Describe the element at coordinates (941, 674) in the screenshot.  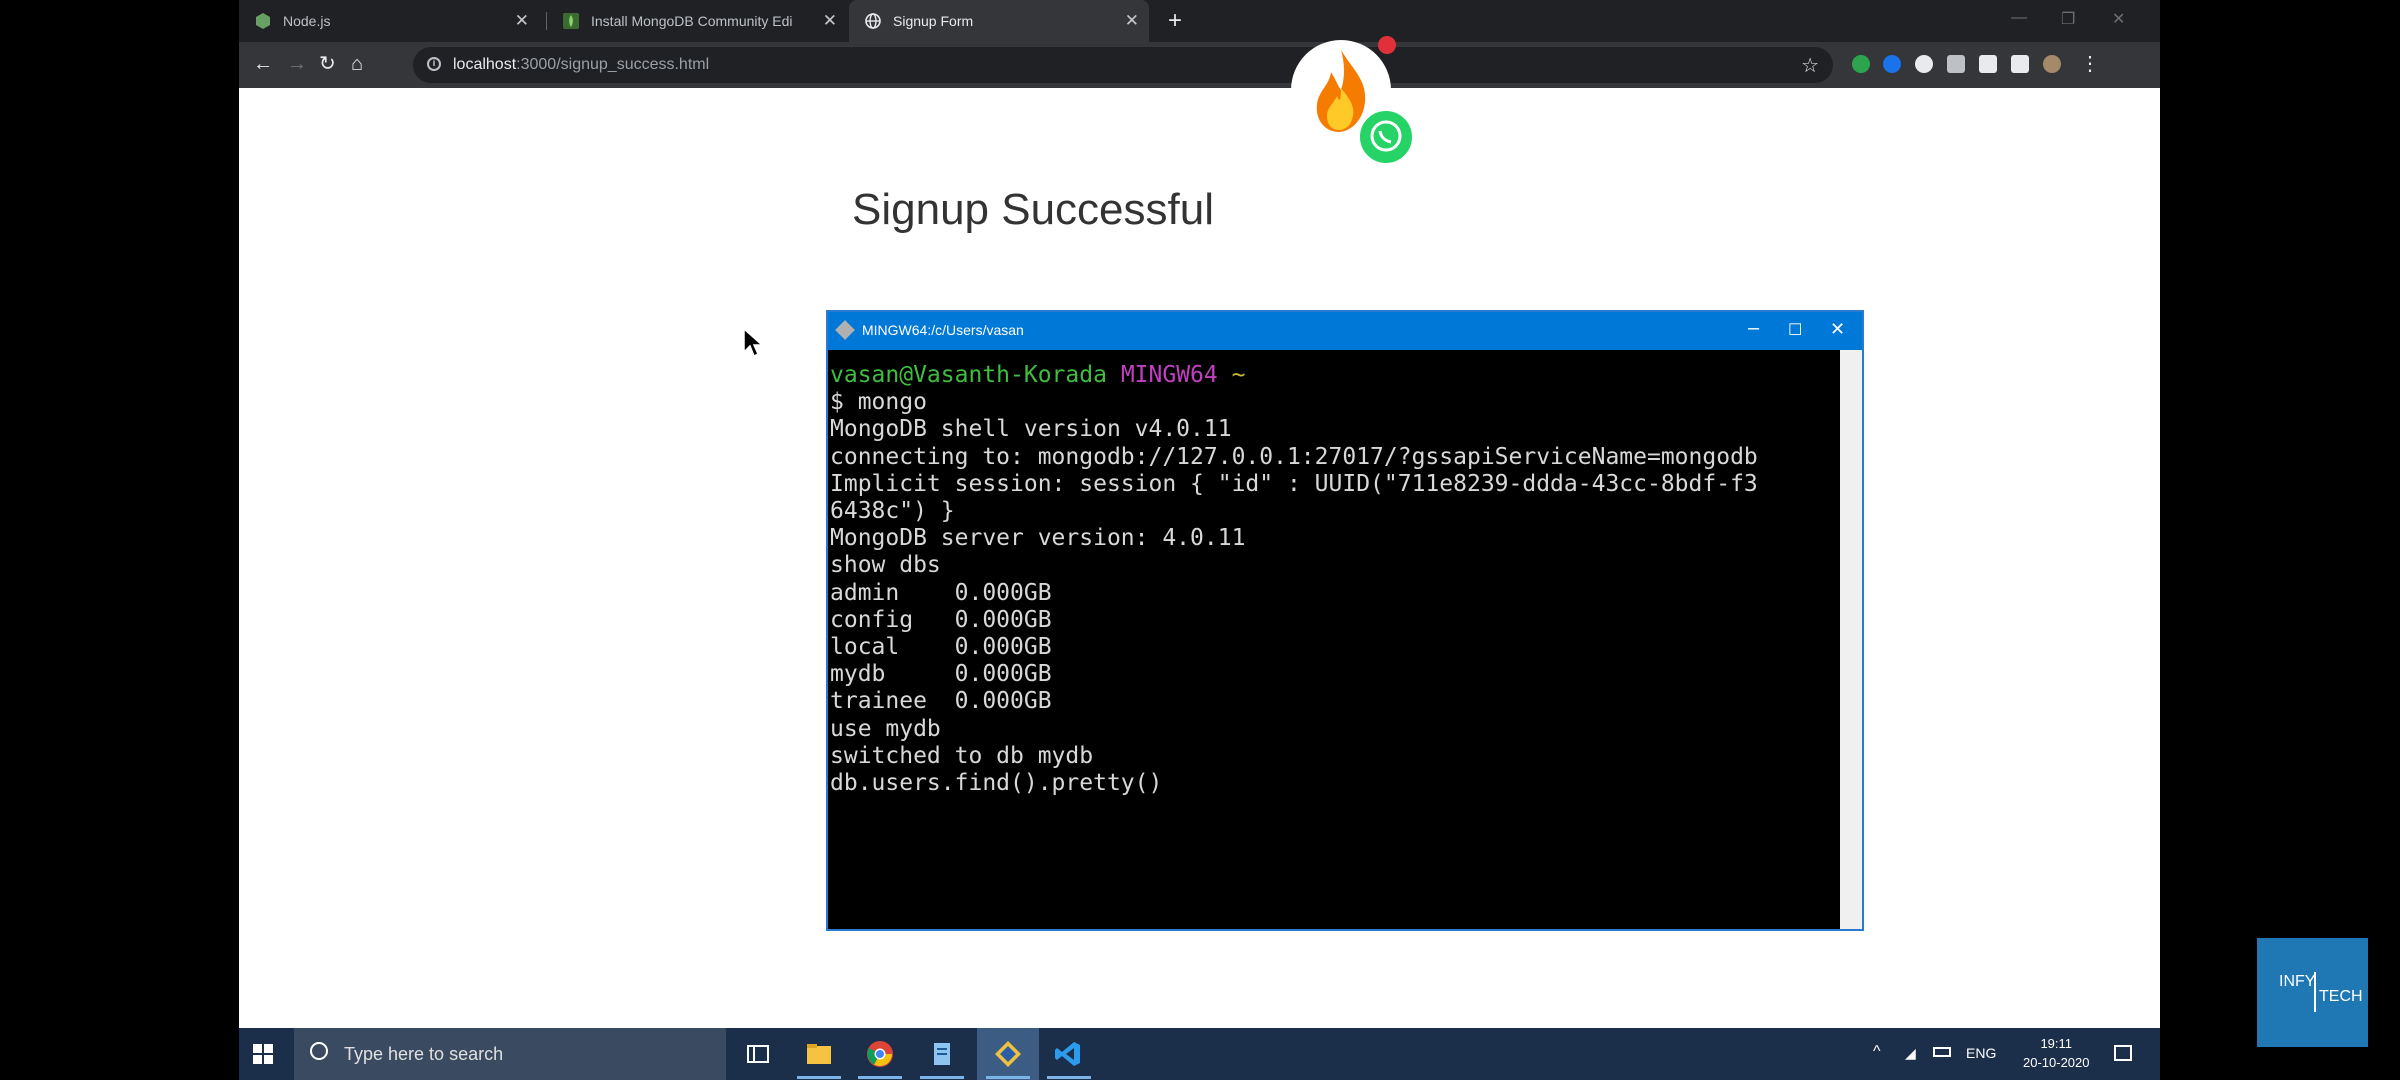
I see `terminal-line: mydb 0.000GB` at that location.